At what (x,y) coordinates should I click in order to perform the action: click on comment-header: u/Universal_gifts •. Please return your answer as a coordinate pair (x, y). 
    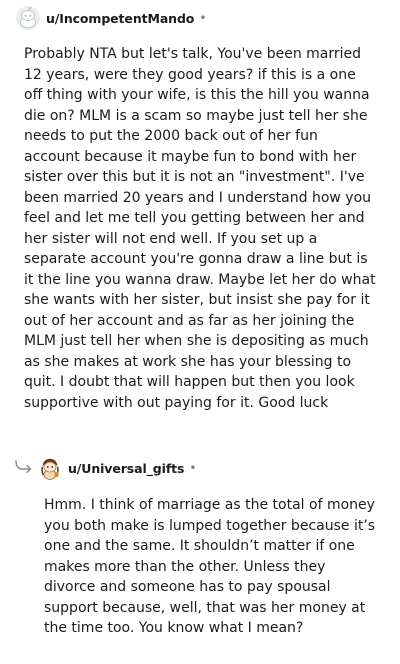
    Looking at the image, I should click on (117, 468).